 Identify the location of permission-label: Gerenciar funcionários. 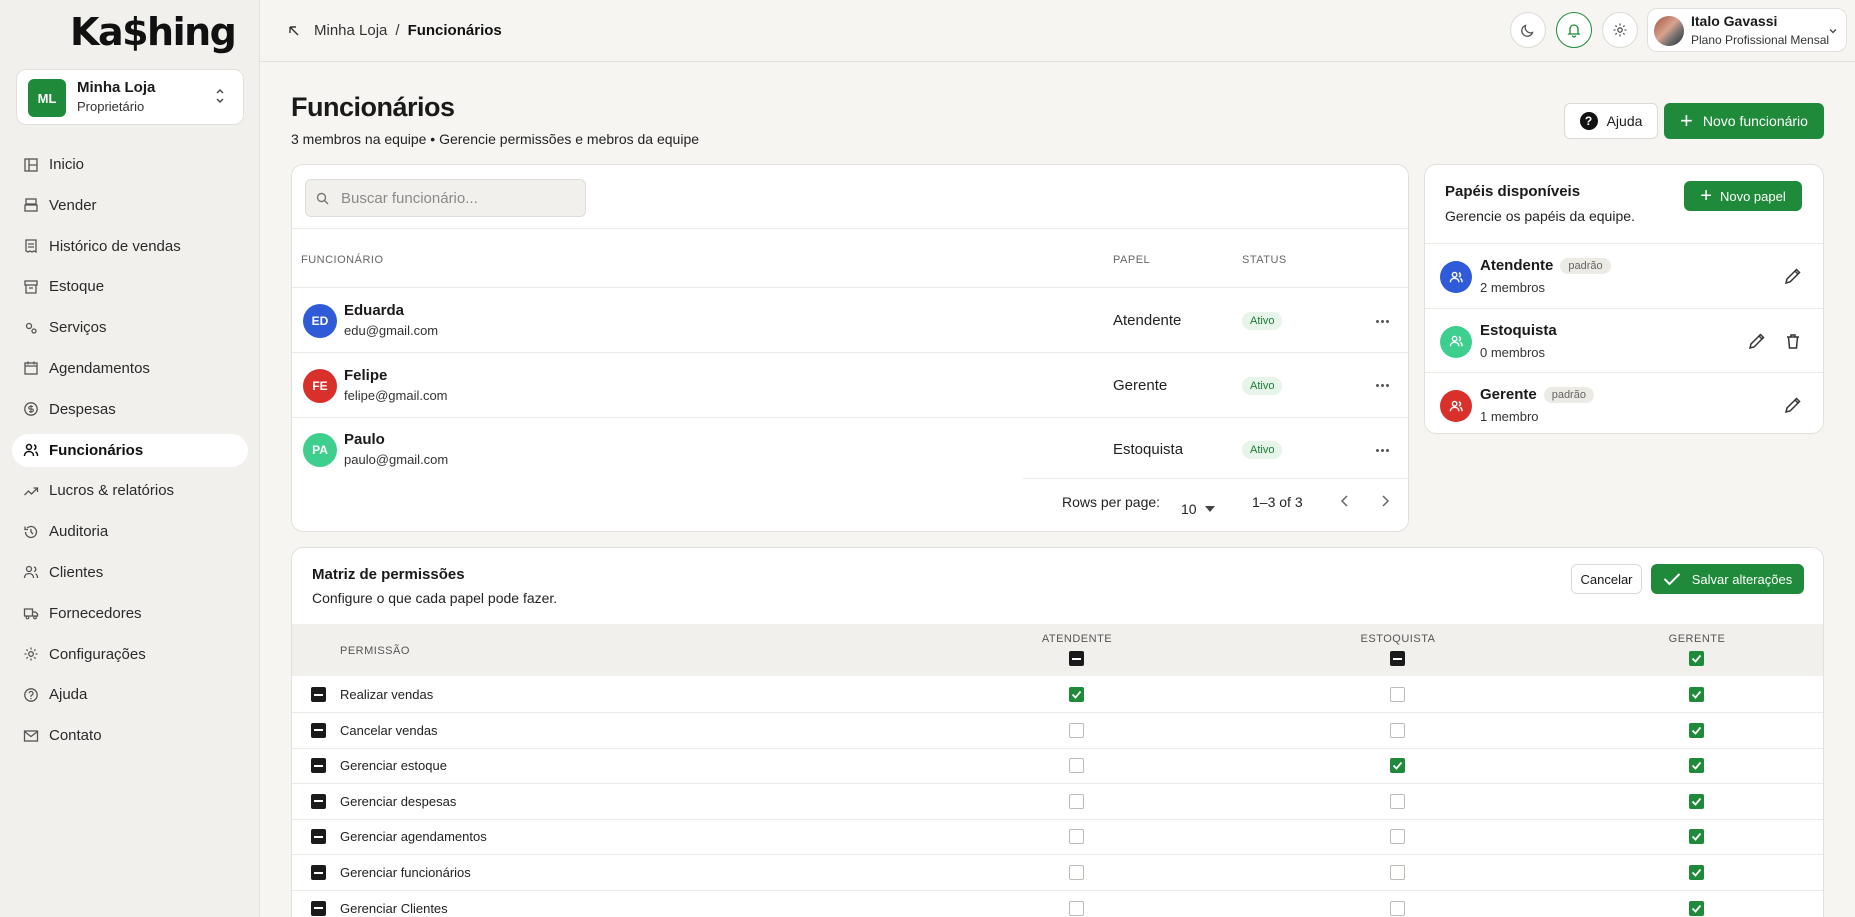
(405, 872).